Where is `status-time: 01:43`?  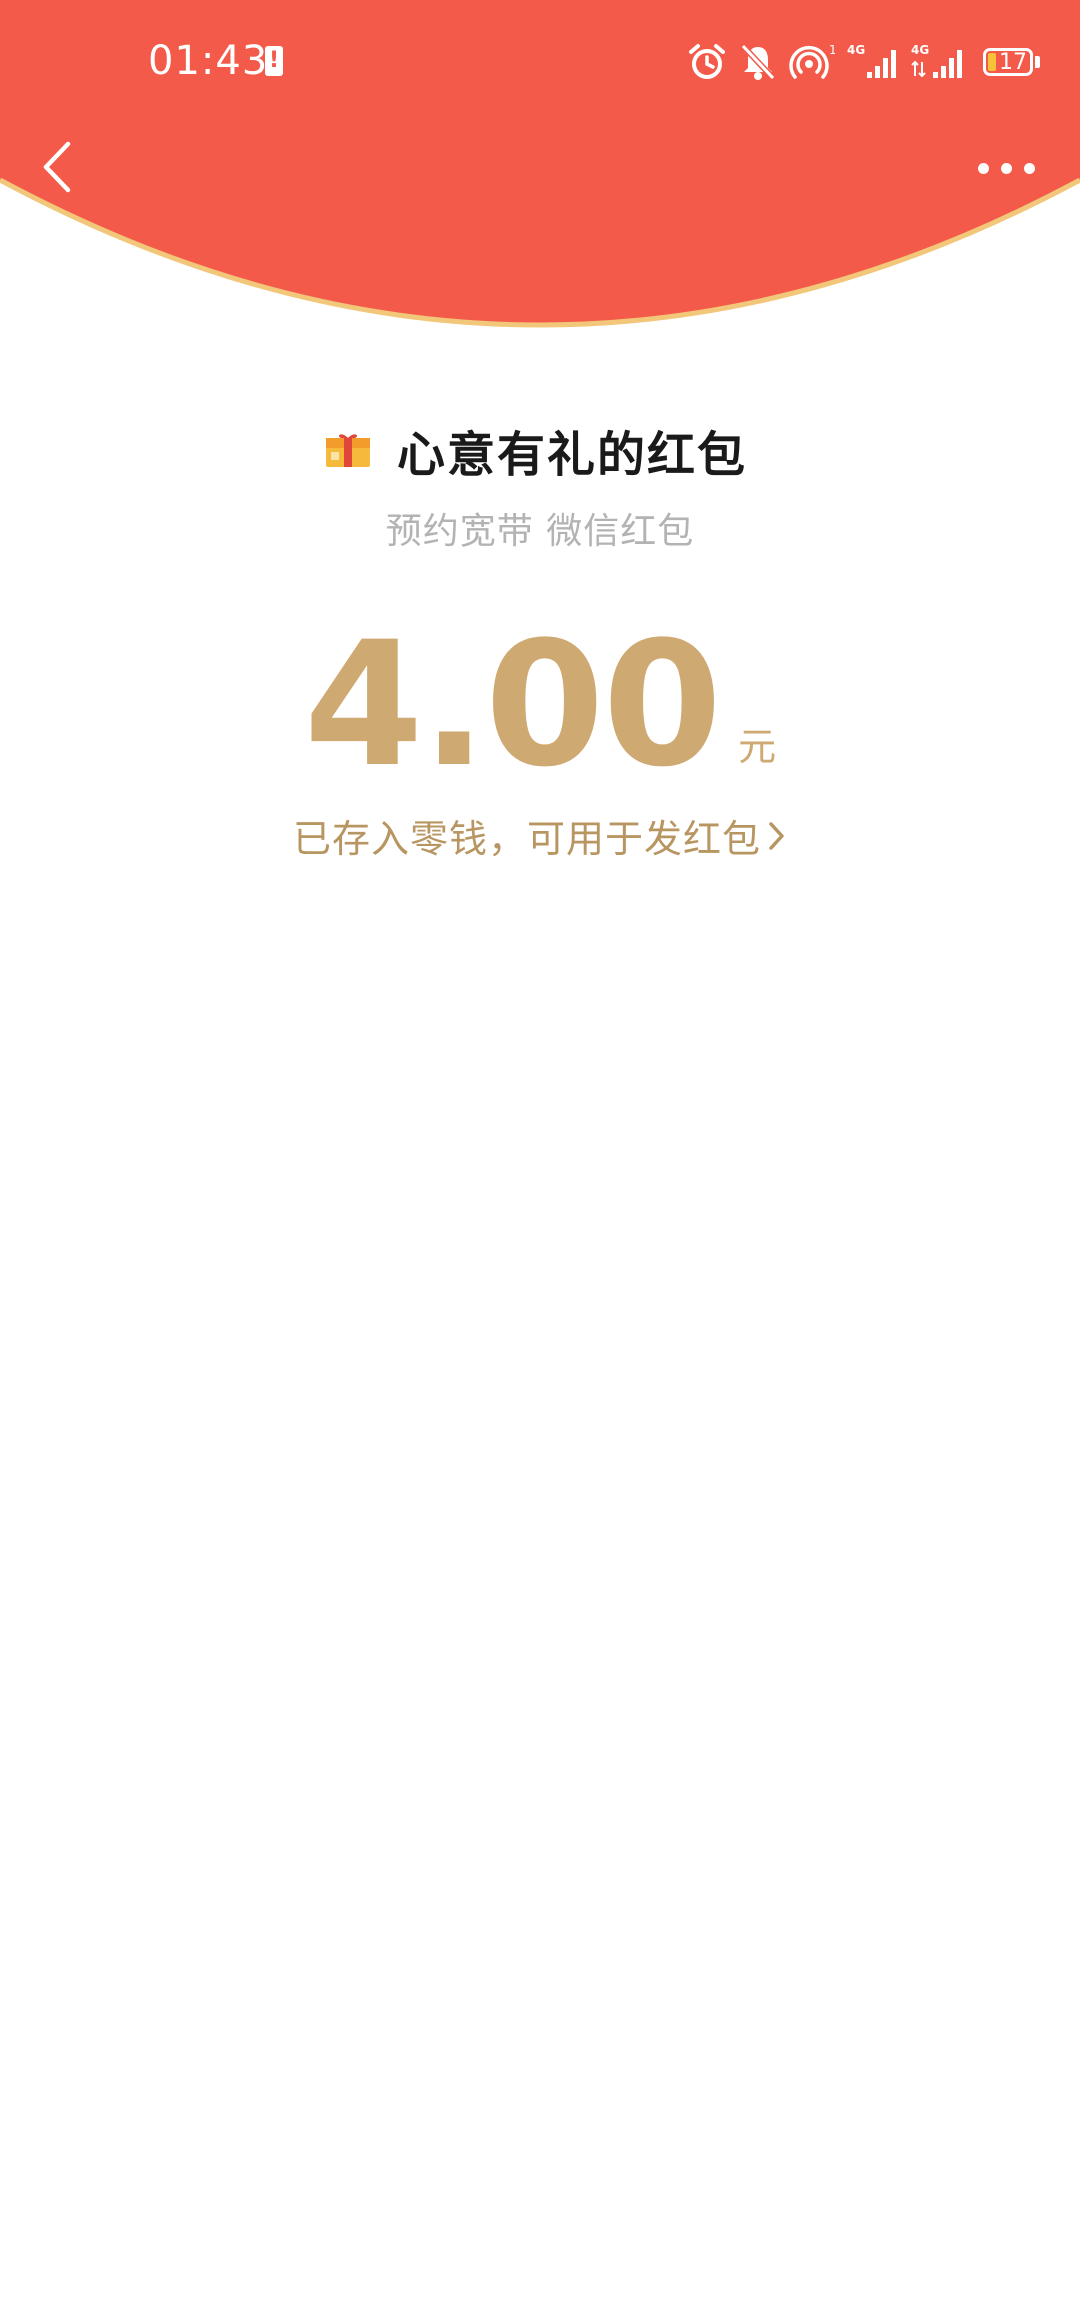 status-time: 01:43 is located at coordinates (208, 61).